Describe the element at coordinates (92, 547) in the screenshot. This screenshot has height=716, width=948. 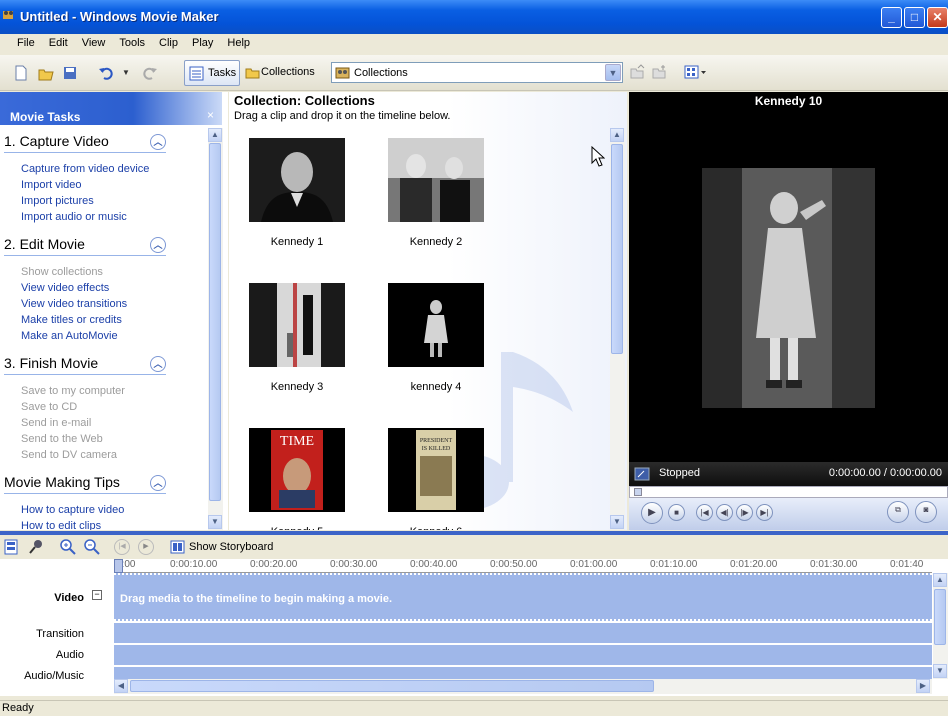
I see `zoom-out-icon` at that location.